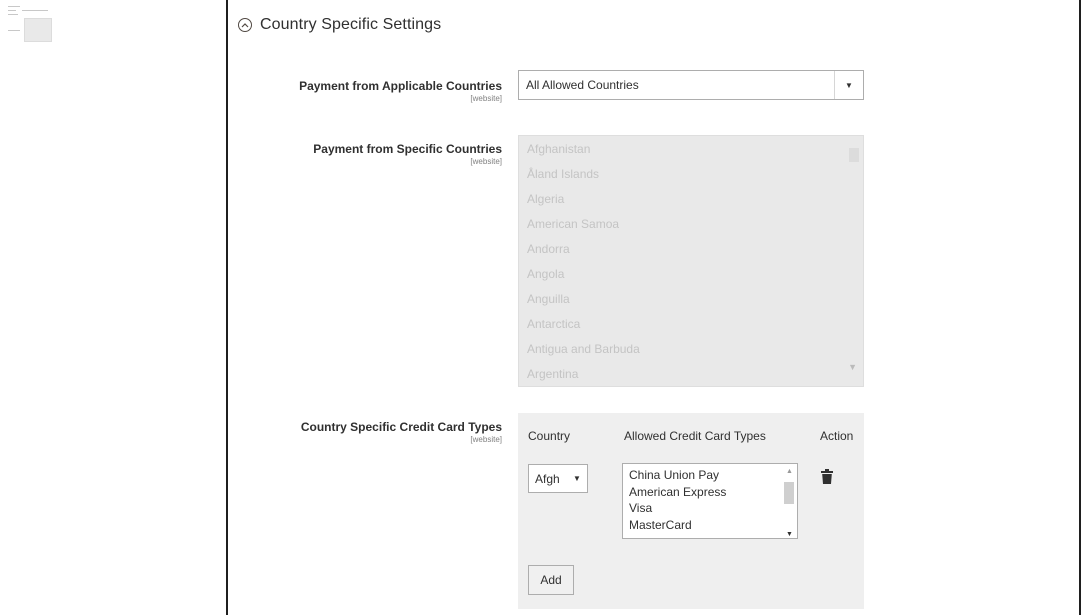  What do you see at coordinates (710, 525) in the screenshot?
I see `list-item: MasterCard` at bounding box center [710, 525].